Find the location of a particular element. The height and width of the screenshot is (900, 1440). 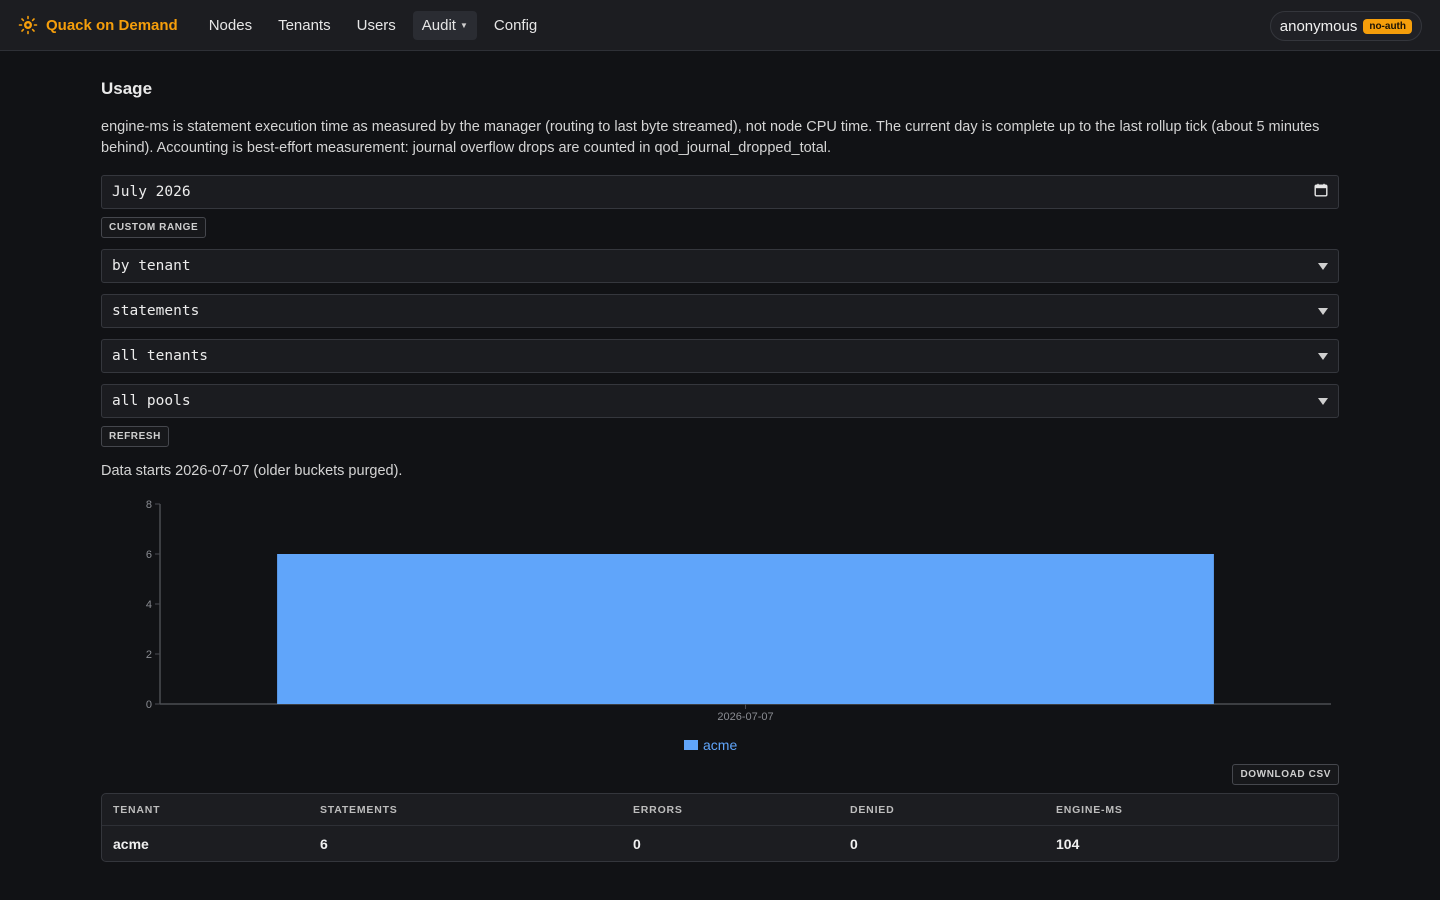

month-picker: July 2026 is located at coordinates (720, 192).